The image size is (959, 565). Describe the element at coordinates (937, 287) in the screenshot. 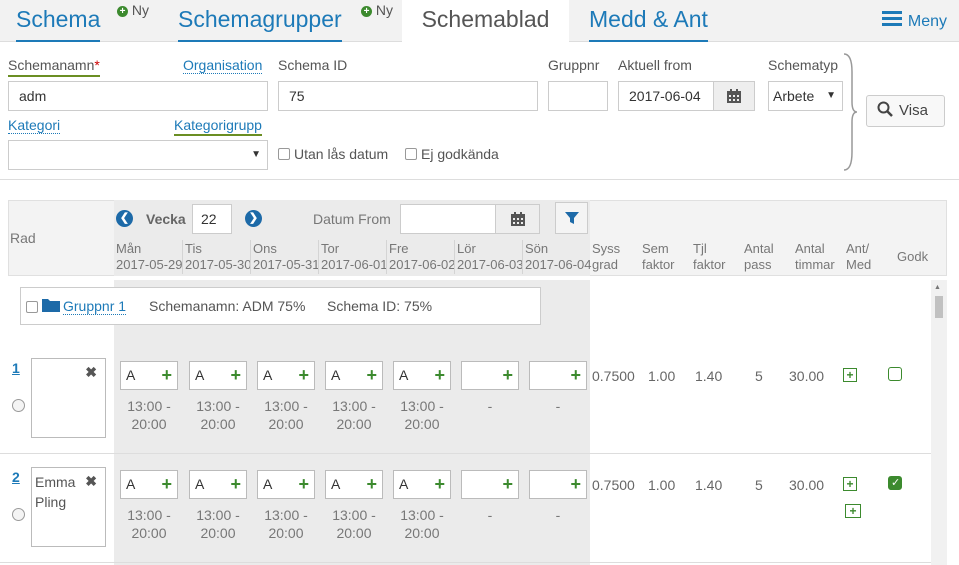

I see `scroll-up-icon: ▲` at that location.